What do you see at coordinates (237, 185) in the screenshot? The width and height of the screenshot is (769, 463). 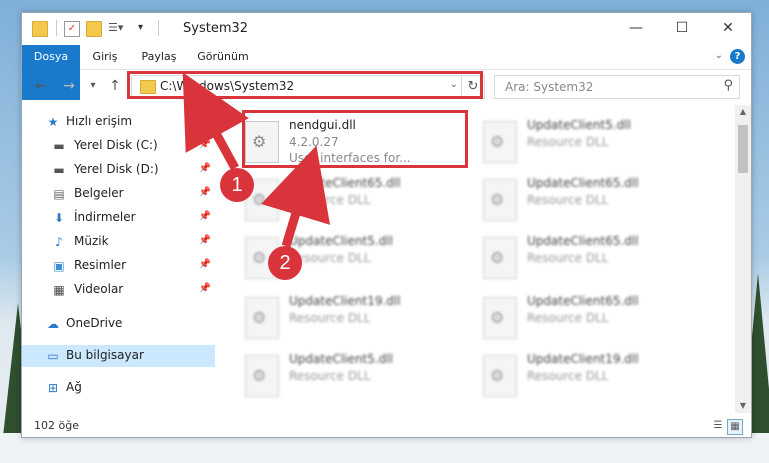 I see `step-marker-1: 1` at bounding box center [237, 185].